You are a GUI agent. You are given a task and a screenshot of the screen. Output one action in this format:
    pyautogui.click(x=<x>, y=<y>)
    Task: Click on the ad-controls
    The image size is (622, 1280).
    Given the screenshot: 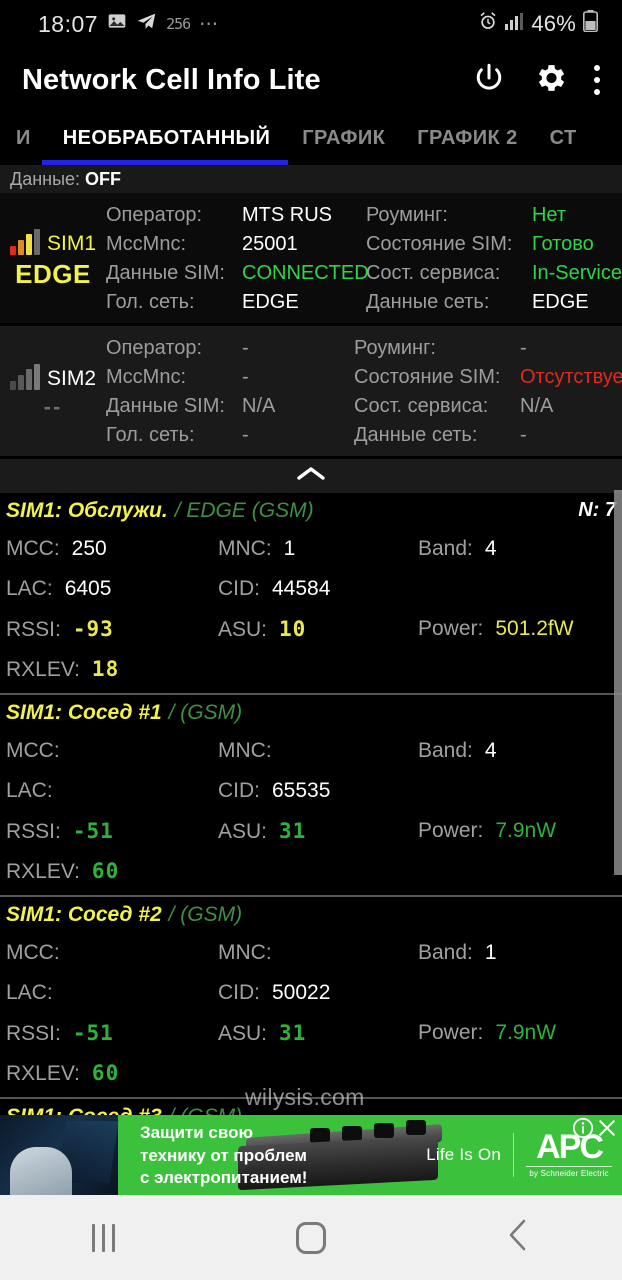 What is the action you would take?
    pyautogui.click(x=595, y=1130)
    